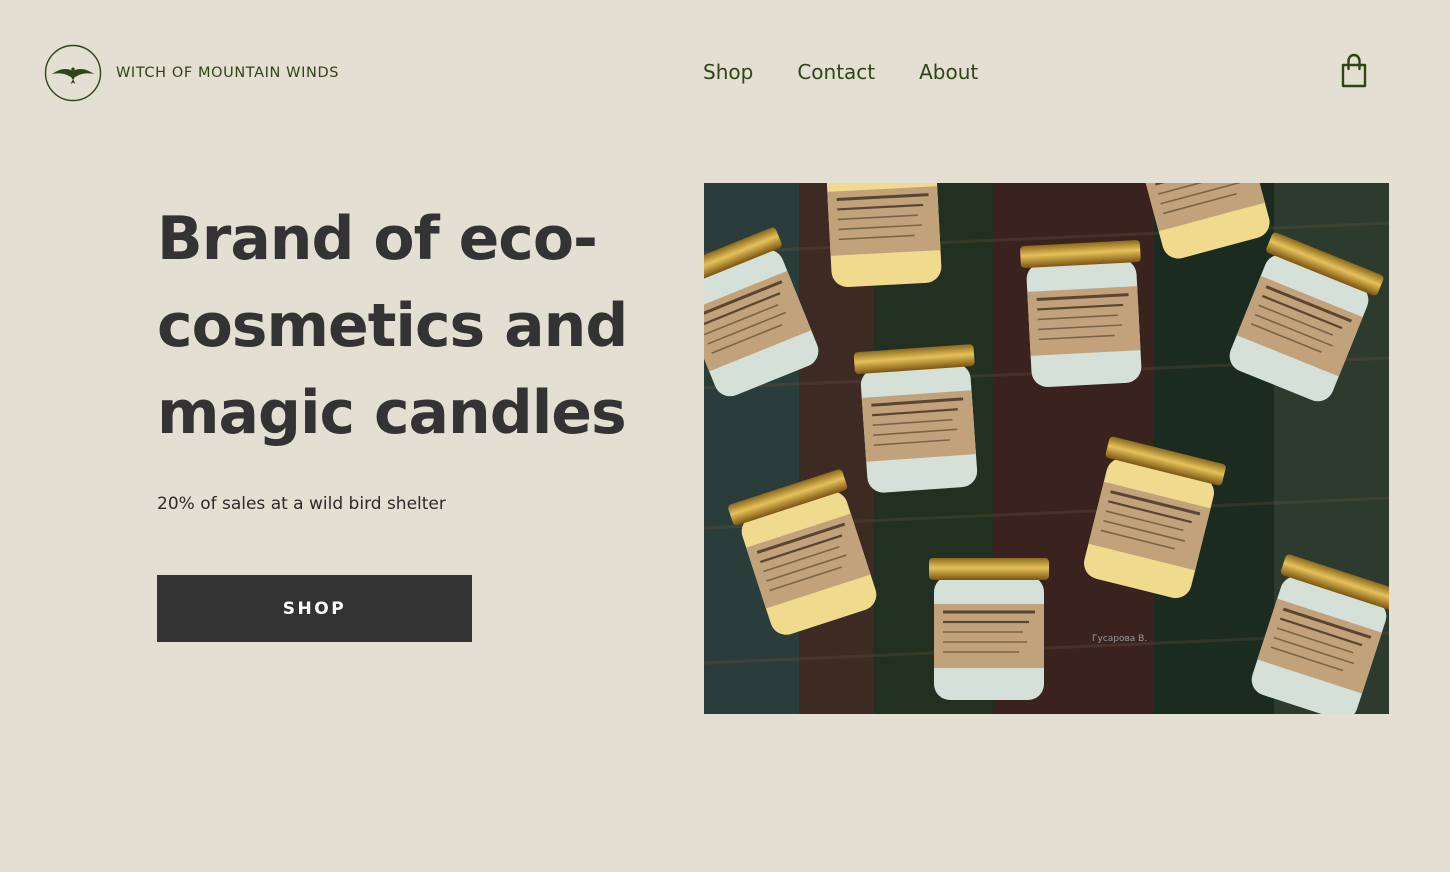  What do you see at coordinates (301, 504) in the screenshot?
I see `hero-subtitle: 20% of sales at a wild bird shelter` at bounding box center [301, 504].